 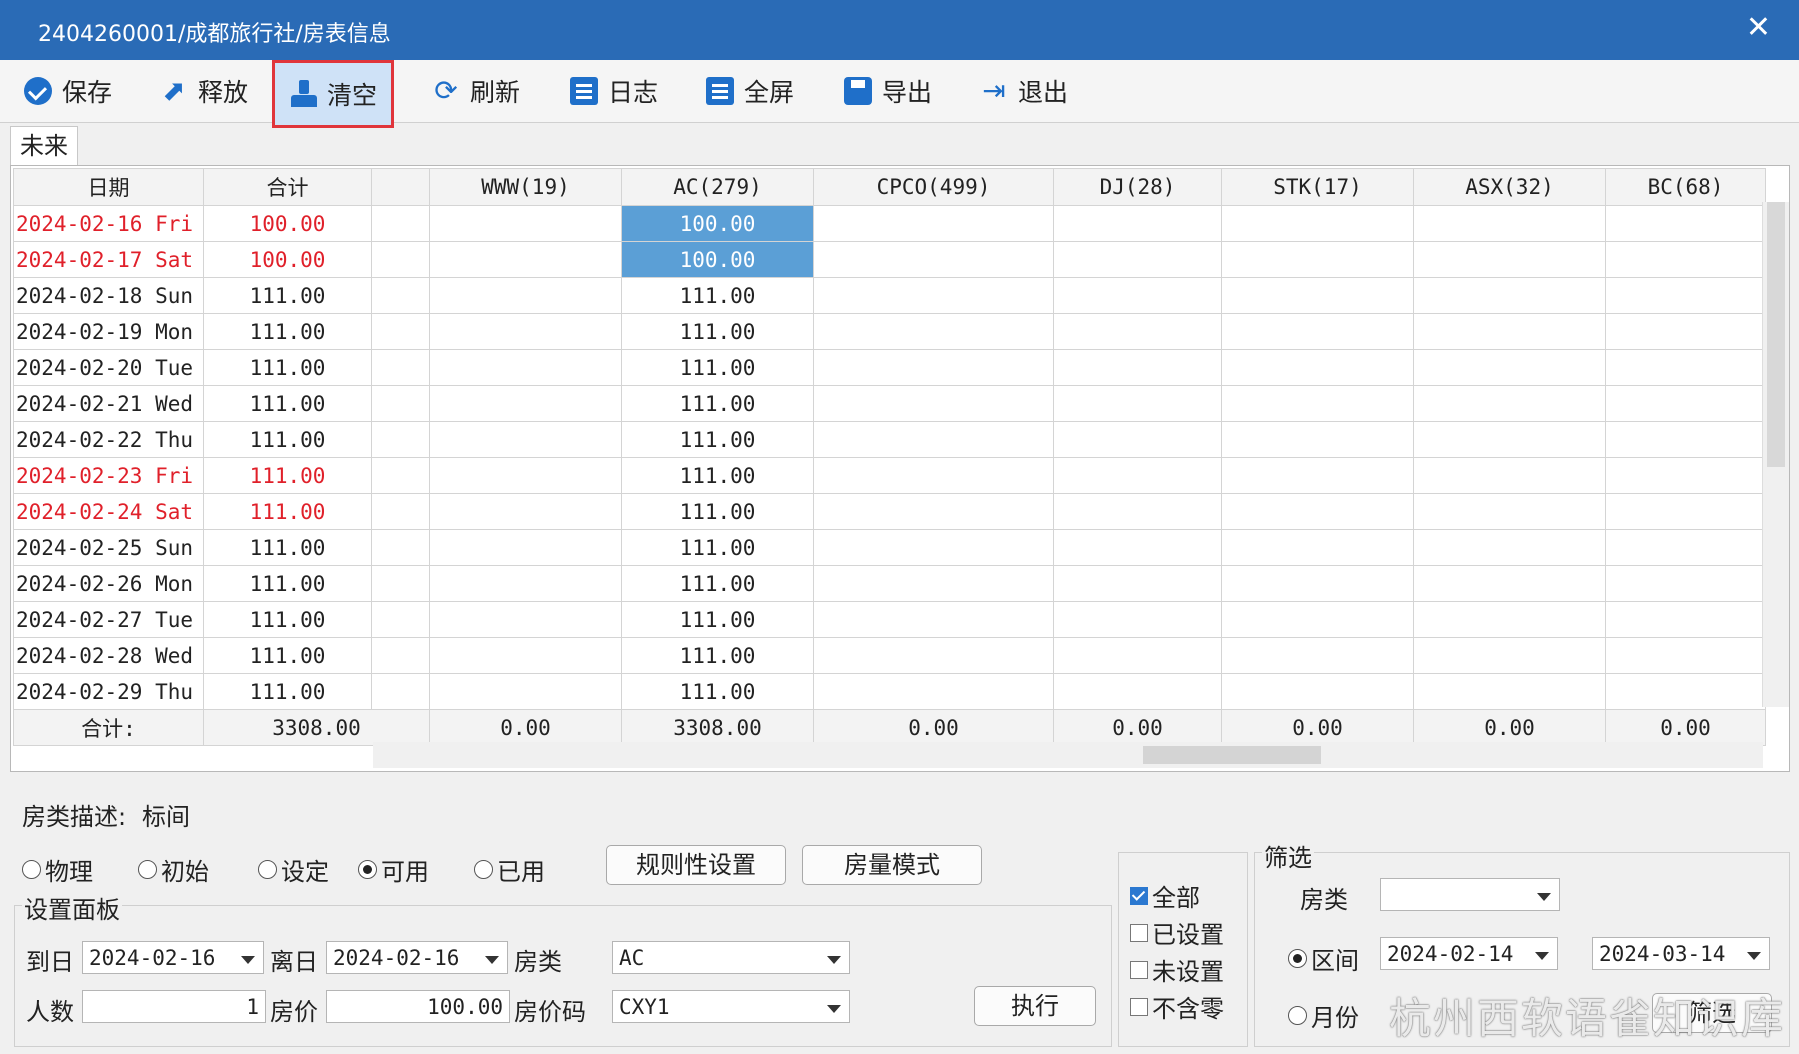 I want to click on date-cell: 2024-02-27 Tue, so click(x=108, y=619).